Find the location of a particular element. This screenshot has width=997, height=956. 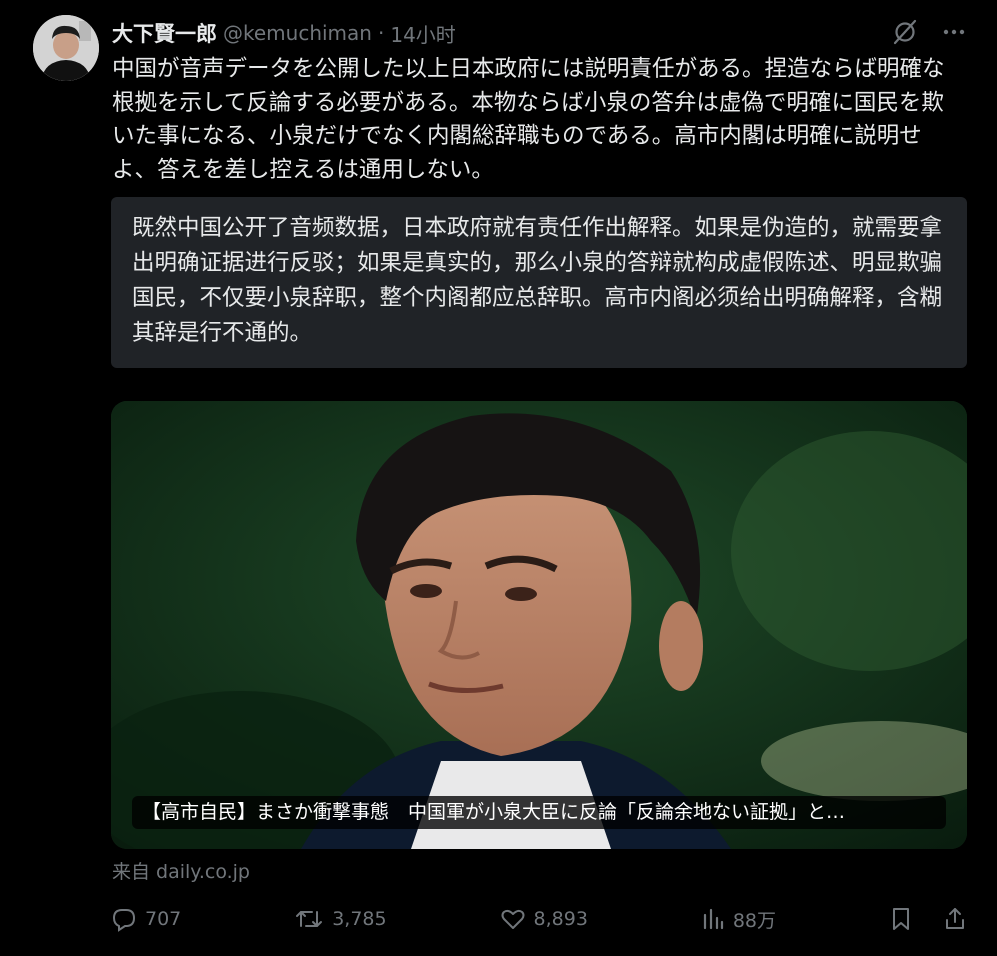

tweet-header: 大下賢一郎 @kemuchiman · 14小时 is located at coordinates (284, 33).